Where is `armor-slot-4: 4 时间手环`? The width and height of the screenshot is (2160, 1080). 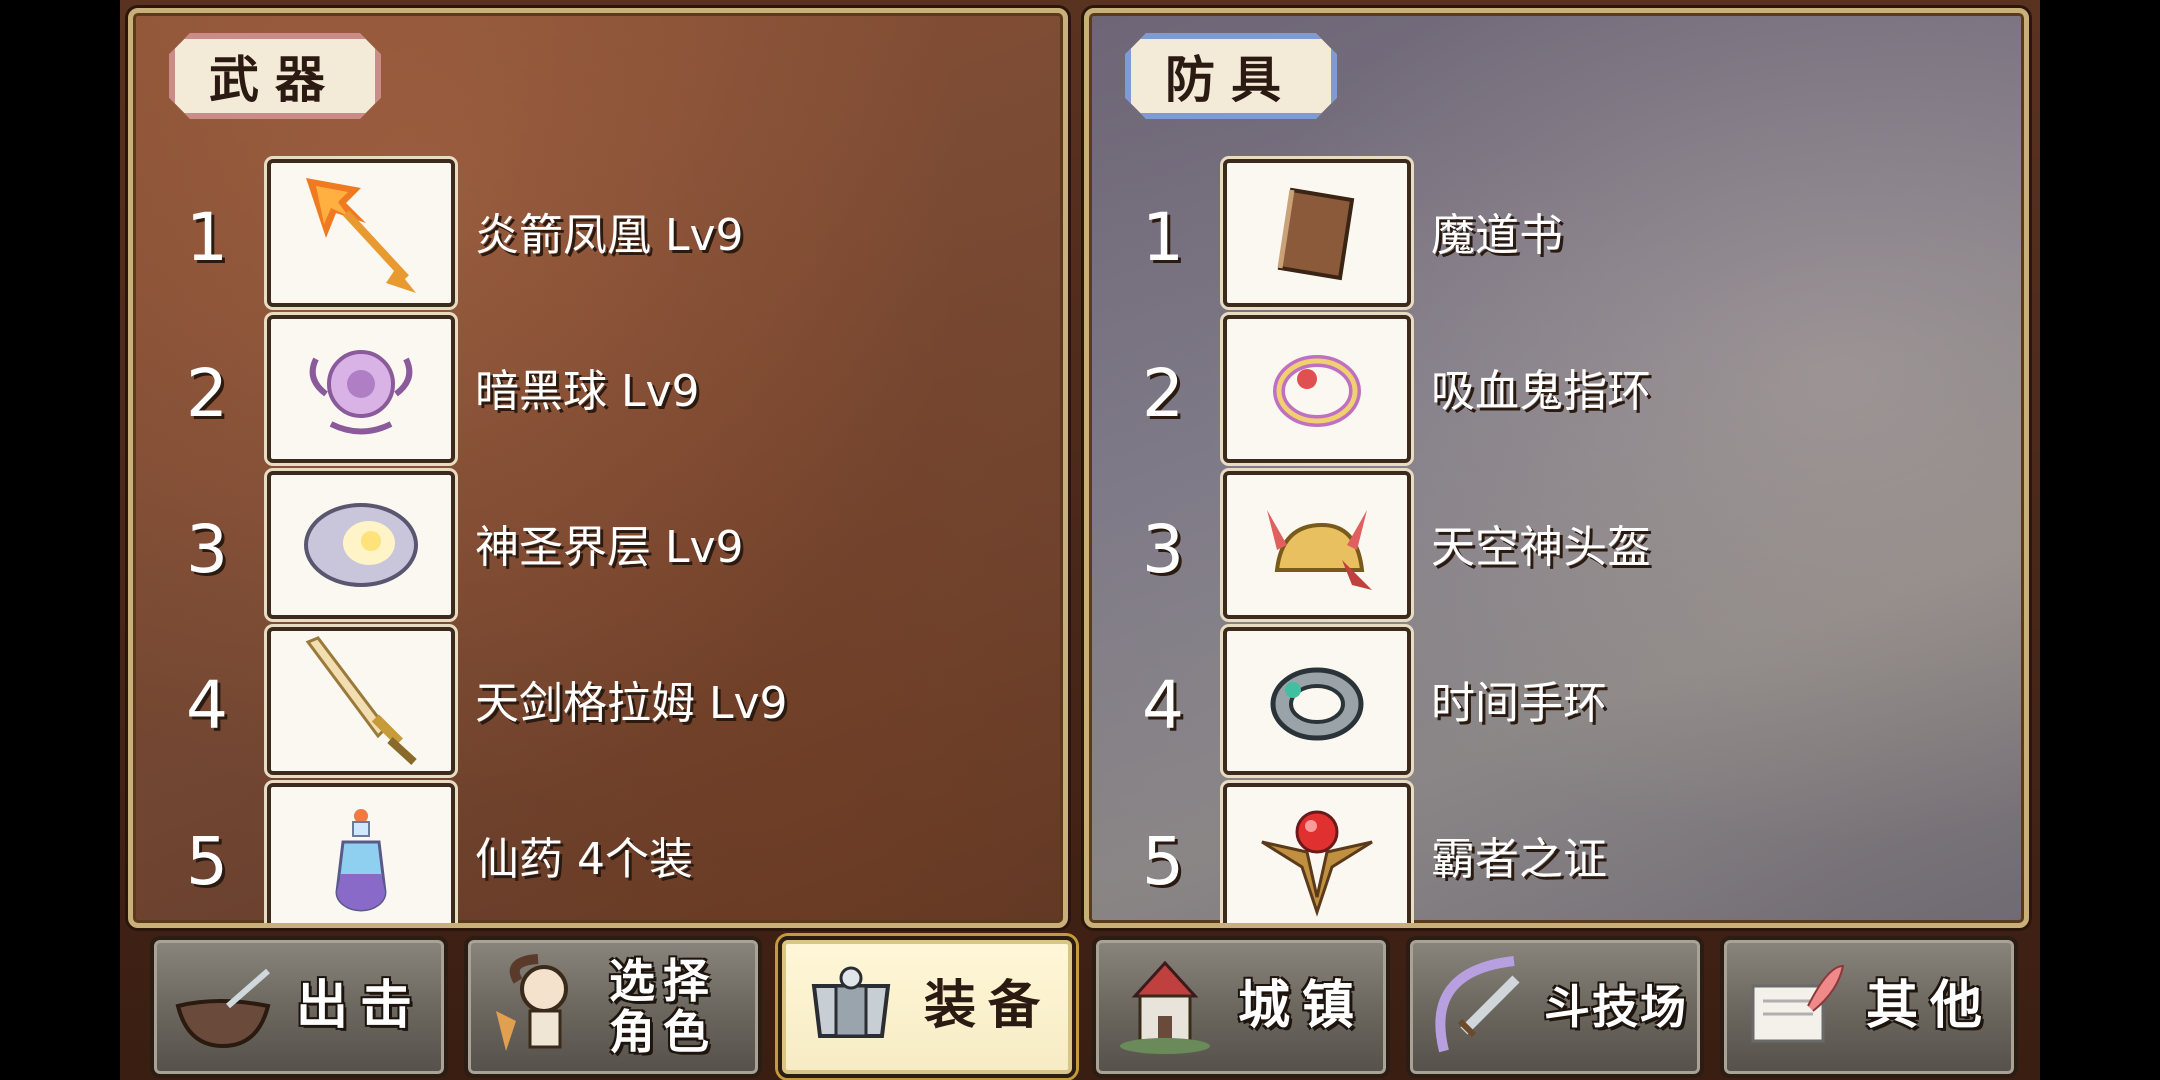
armor-slot-4: 4 时间手环 is located at coordinates (1556, 701).